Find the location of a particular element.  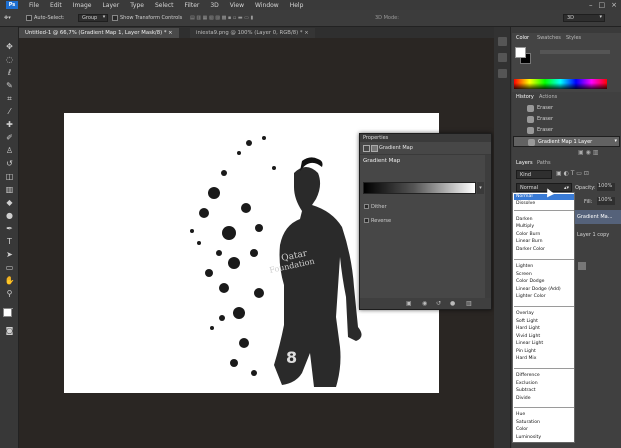

maximize-button: □ is located at coordinates (602, 5).